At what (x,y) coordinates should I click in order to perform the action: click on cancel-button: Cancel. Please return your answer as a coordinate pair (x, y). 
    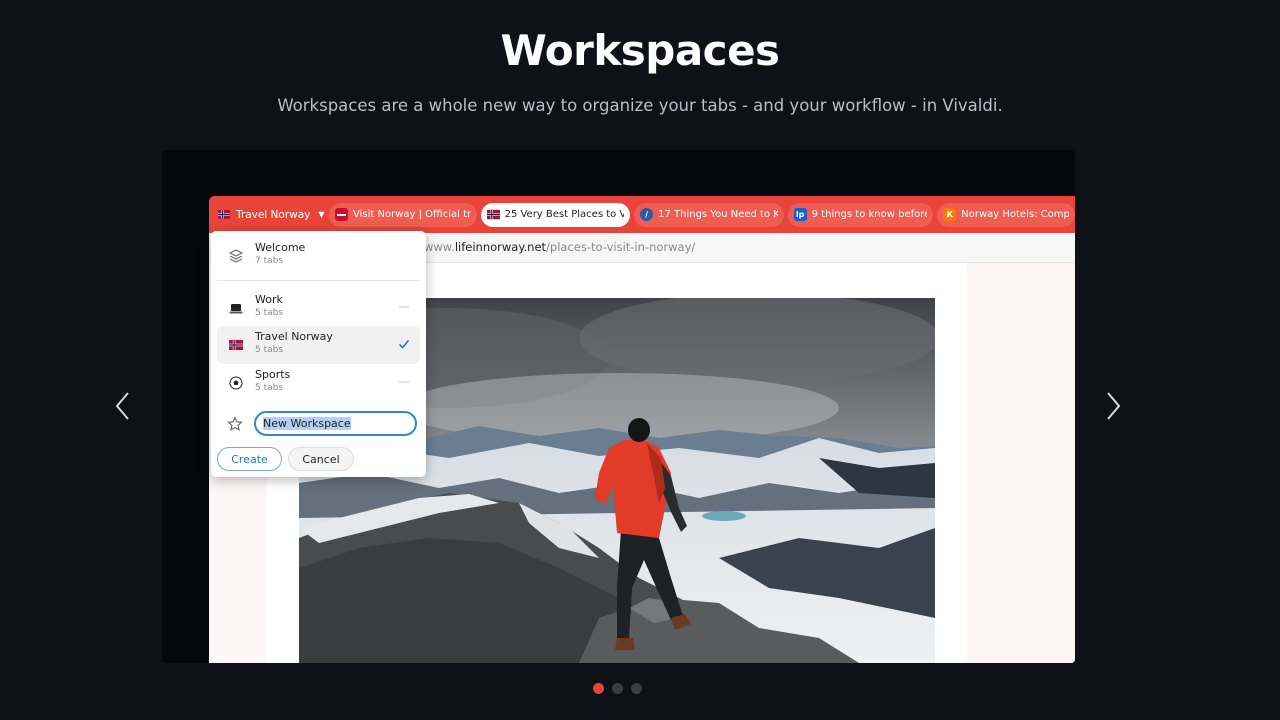
    Looking at the image, I should click on (321, 459).